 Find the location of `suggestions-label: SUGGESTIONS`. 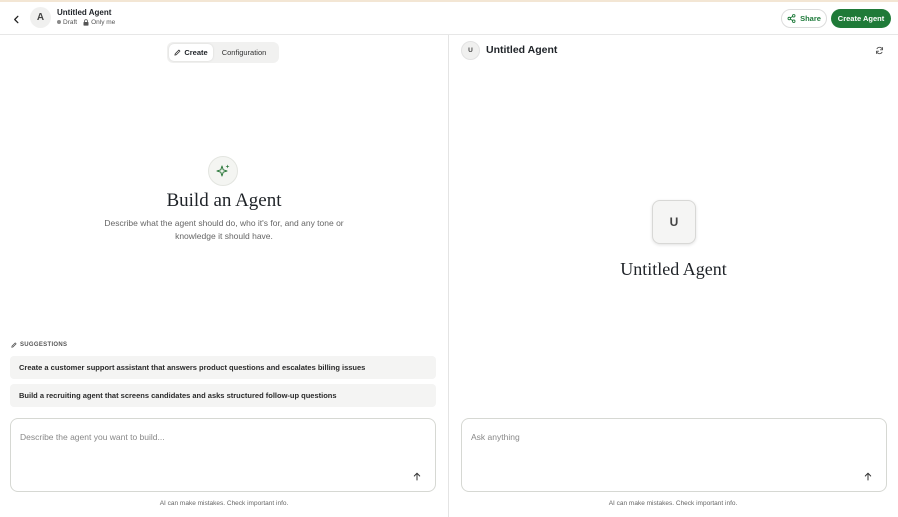

suggestions-label: SUGGESTIONS is located at coordinates (39, 345).